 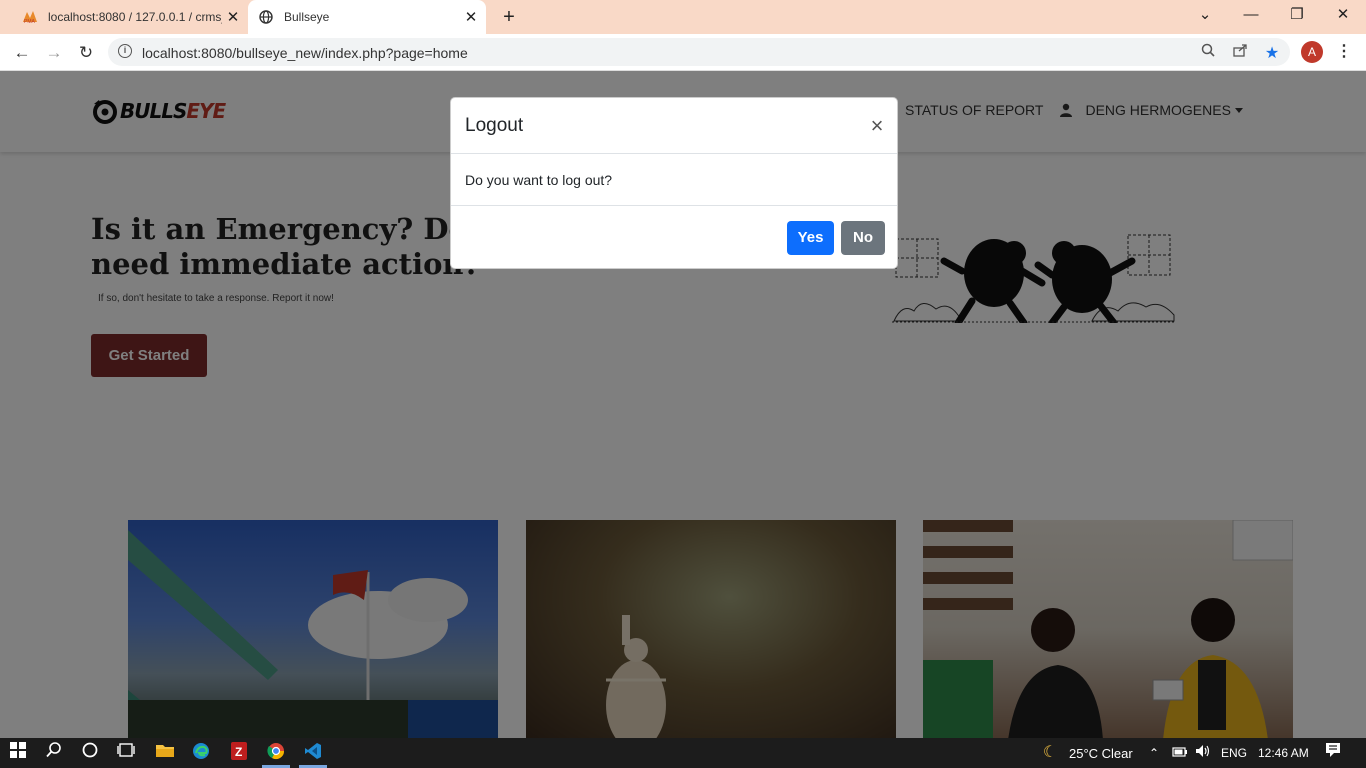 What do you see at coordinates (1272, 52) in the screenshot?
I see `bookmark-star-icon: ★` at bounding box center [1272, 52].